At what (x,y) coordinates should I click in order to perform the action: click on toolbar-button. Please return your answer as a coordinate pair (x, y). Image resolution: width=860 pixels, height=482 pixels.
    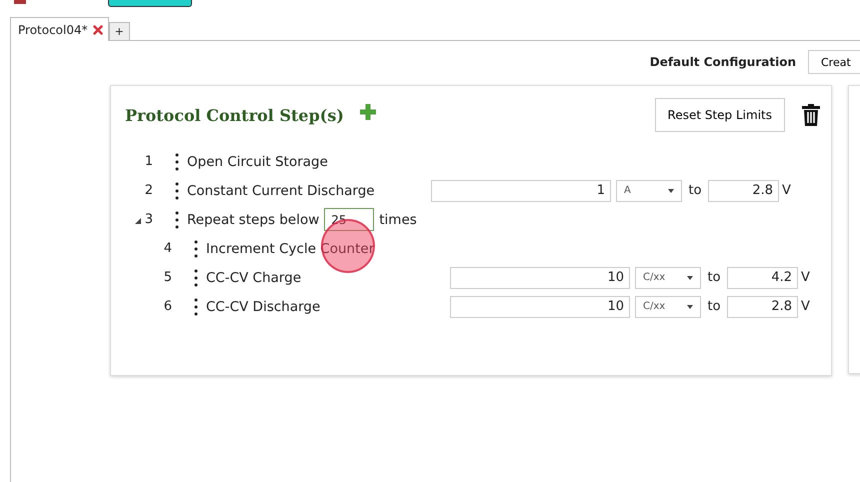
    Looking at the image, I should click on (150, 3).